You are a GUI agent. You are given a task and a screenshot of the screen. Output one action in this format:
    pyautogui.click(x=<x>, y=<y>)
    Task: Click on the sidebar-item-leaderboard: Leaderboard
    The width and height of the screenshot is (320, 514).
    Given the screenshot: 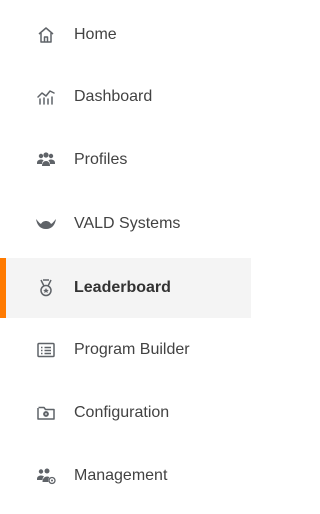 What is the action you would take?
    pyautogui.click(x=125, y=288)
    